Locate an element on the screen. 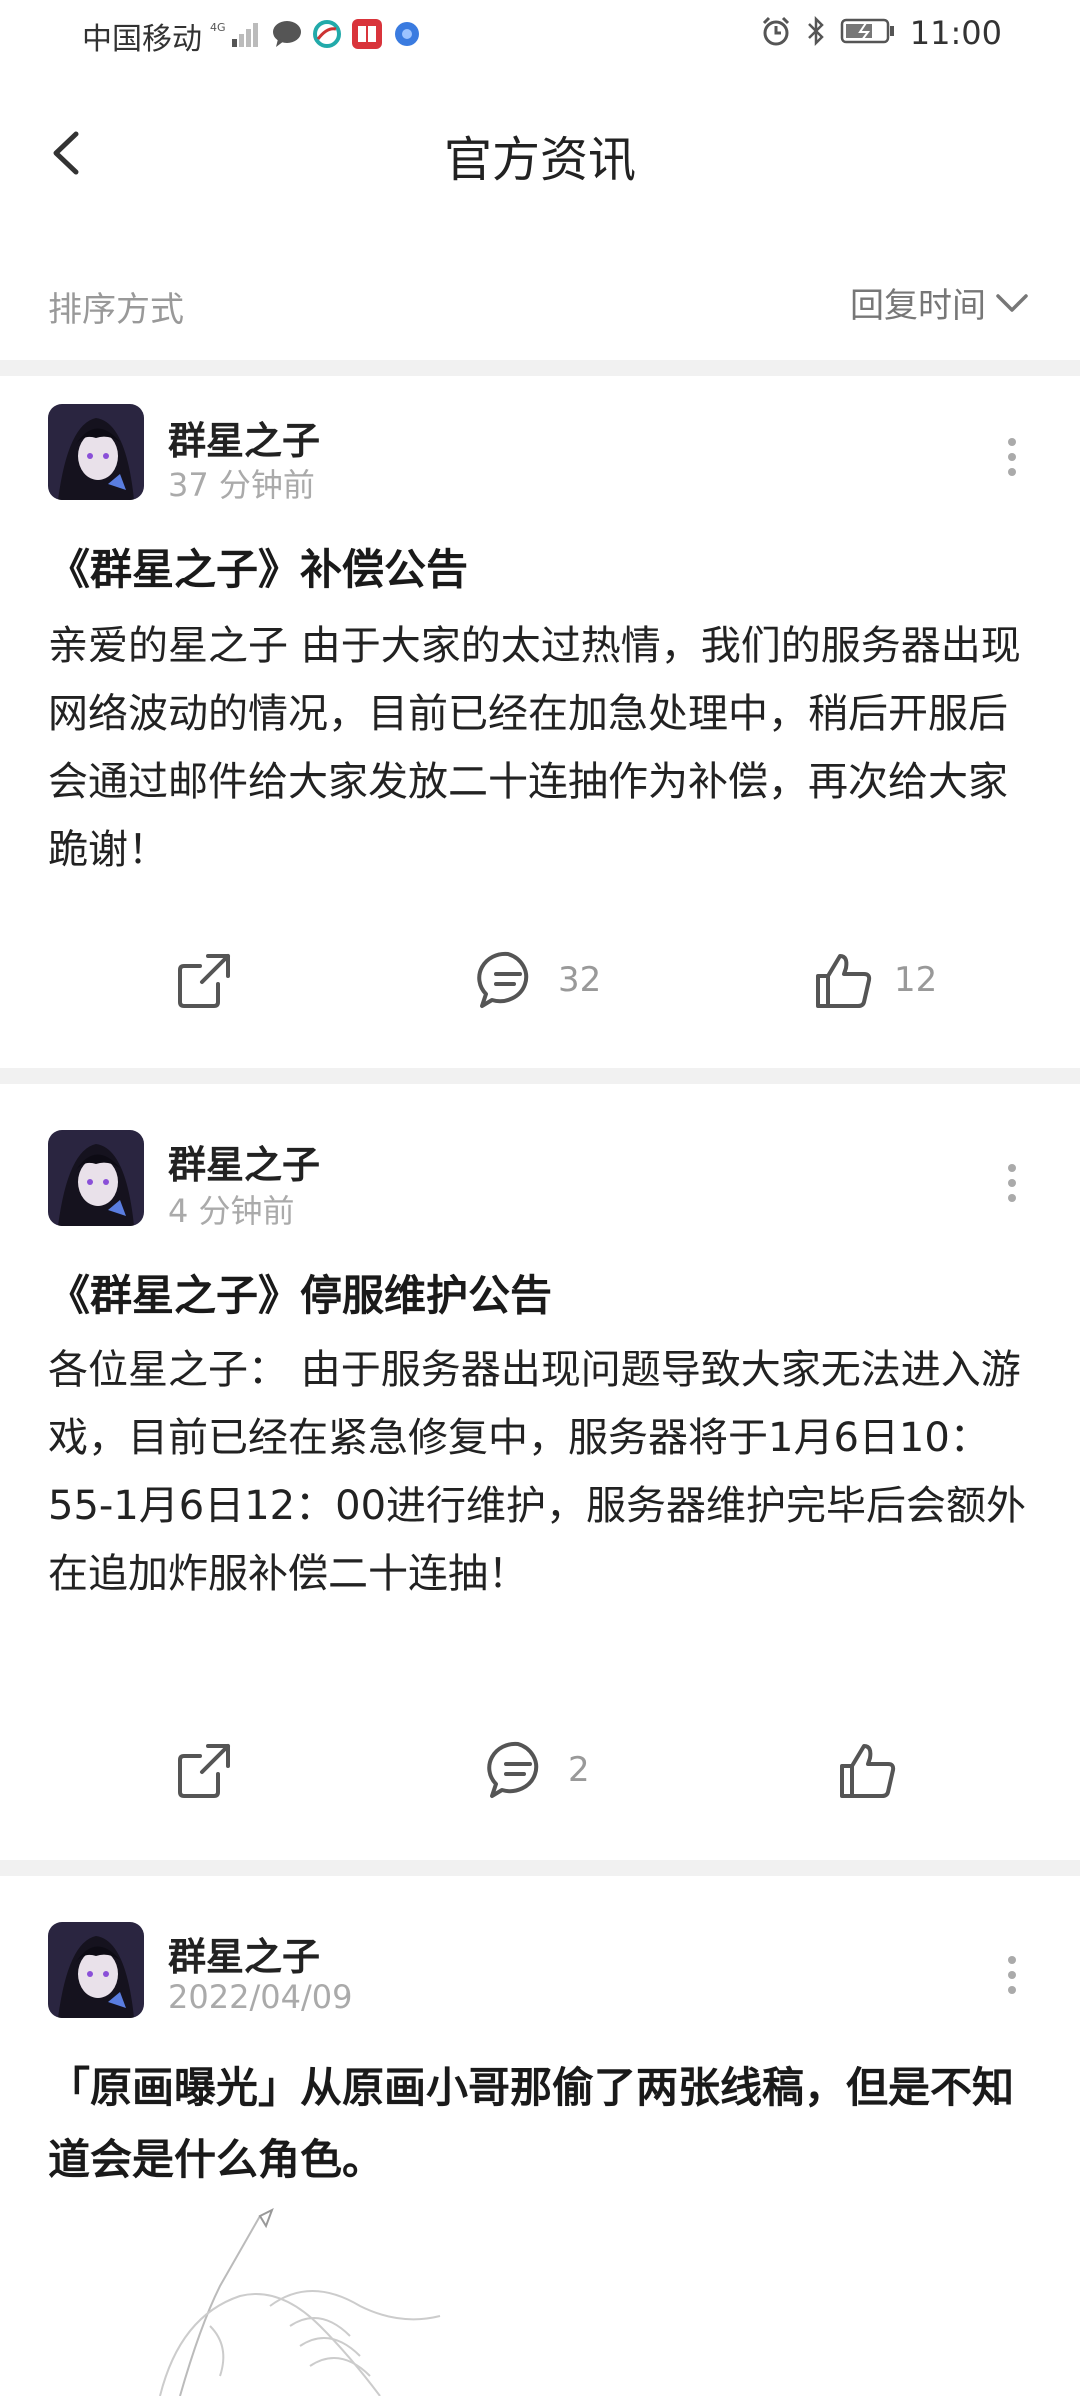 This screenshot has width=1080, height=2400. status-left: 中国移动 4G is located at coordinates (252, 36).